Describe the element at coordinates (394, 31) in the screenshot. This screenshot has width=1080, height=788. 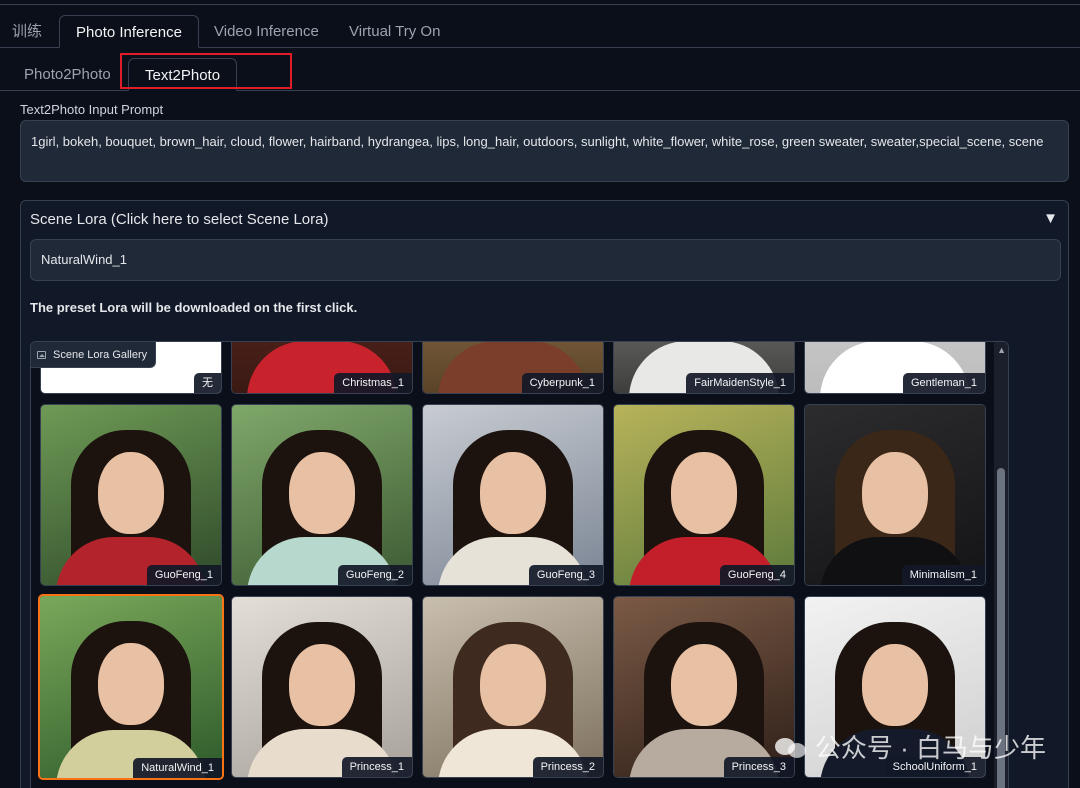
I see `tab-virtual-try-on: Virtual Try On` at that location.